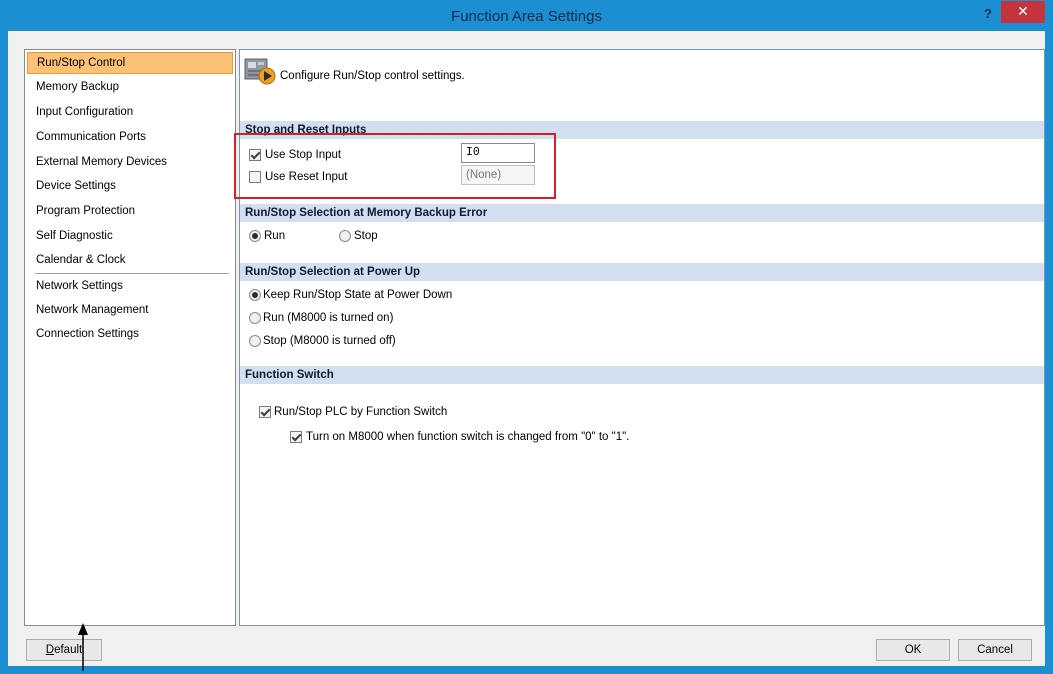 Image resolution: width=1053 pixels, height=674 pixels. I want to click on nav-item-network-management: Network Management, so click(130, 310).